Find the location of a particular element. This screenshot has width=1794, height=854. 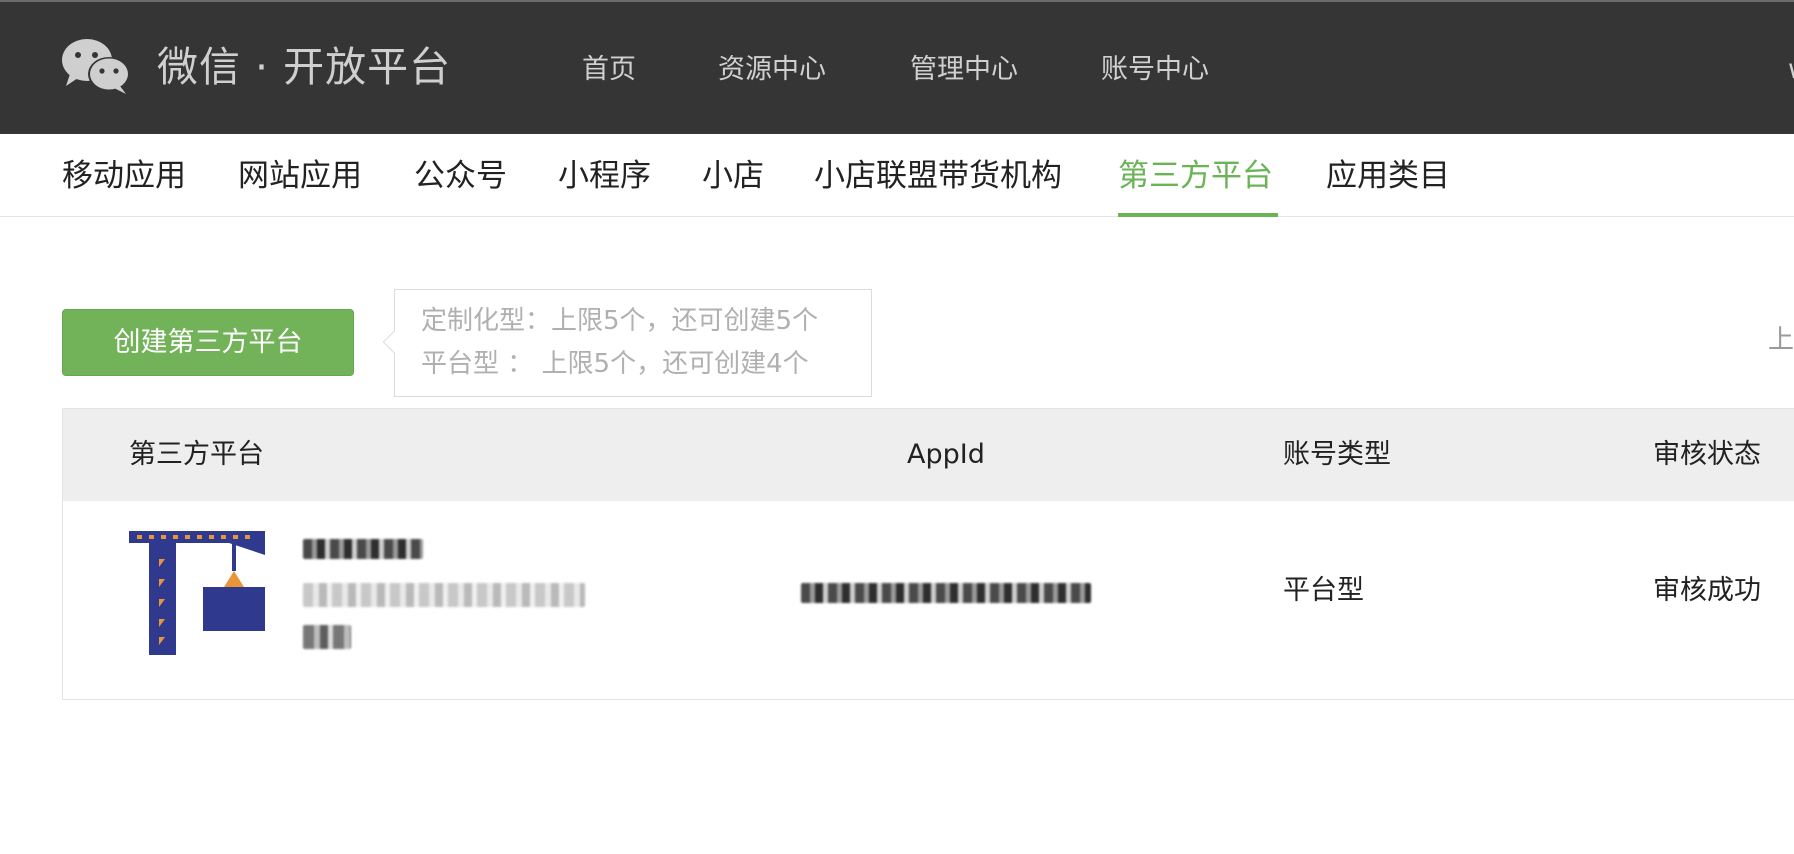

right-truncated-text: 上 is located at coordinates (1781, 340).